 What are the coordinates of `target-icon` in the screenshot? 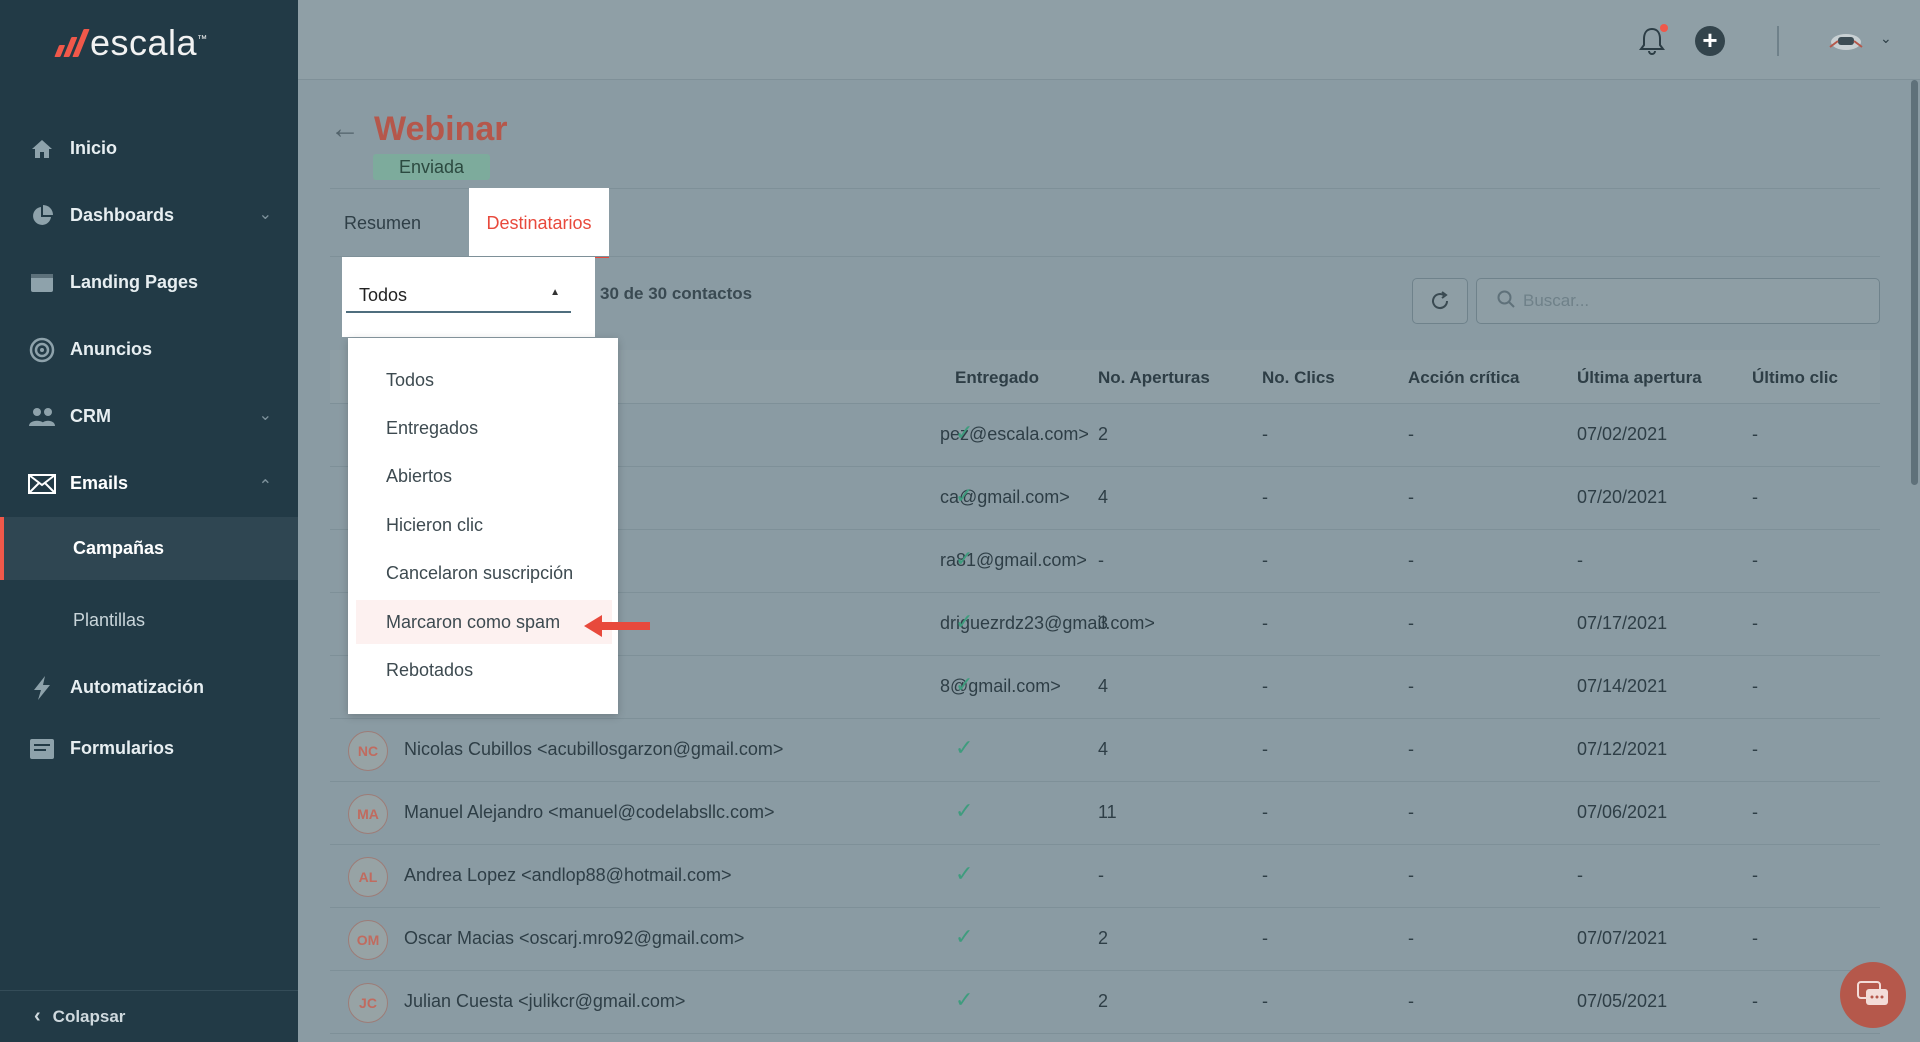 It's located at (42, 349).